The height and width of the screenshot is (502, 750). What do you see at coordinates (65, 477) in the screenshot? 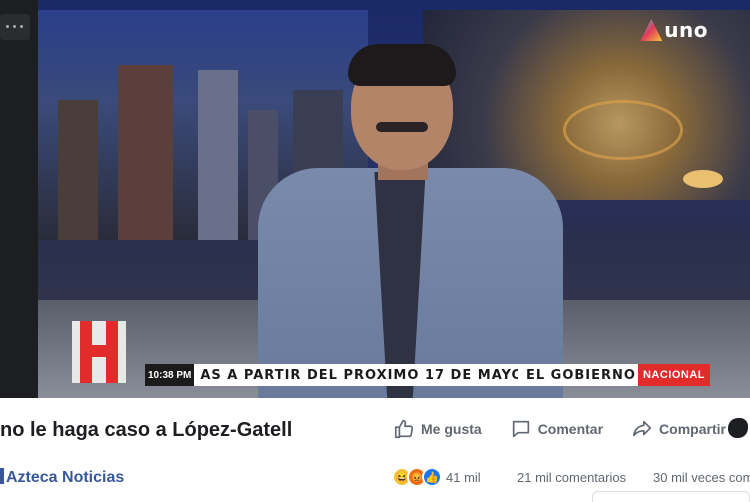
I see `page-name-text: Azteca Noticias` at bounding box center [65, 477].